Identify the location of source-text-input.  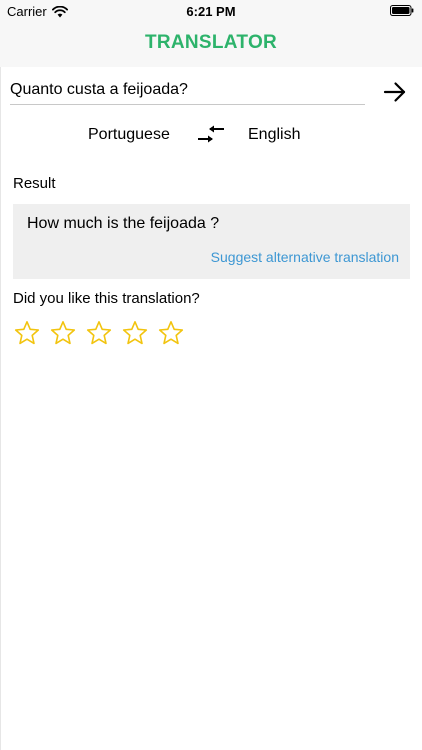
(187, 90).